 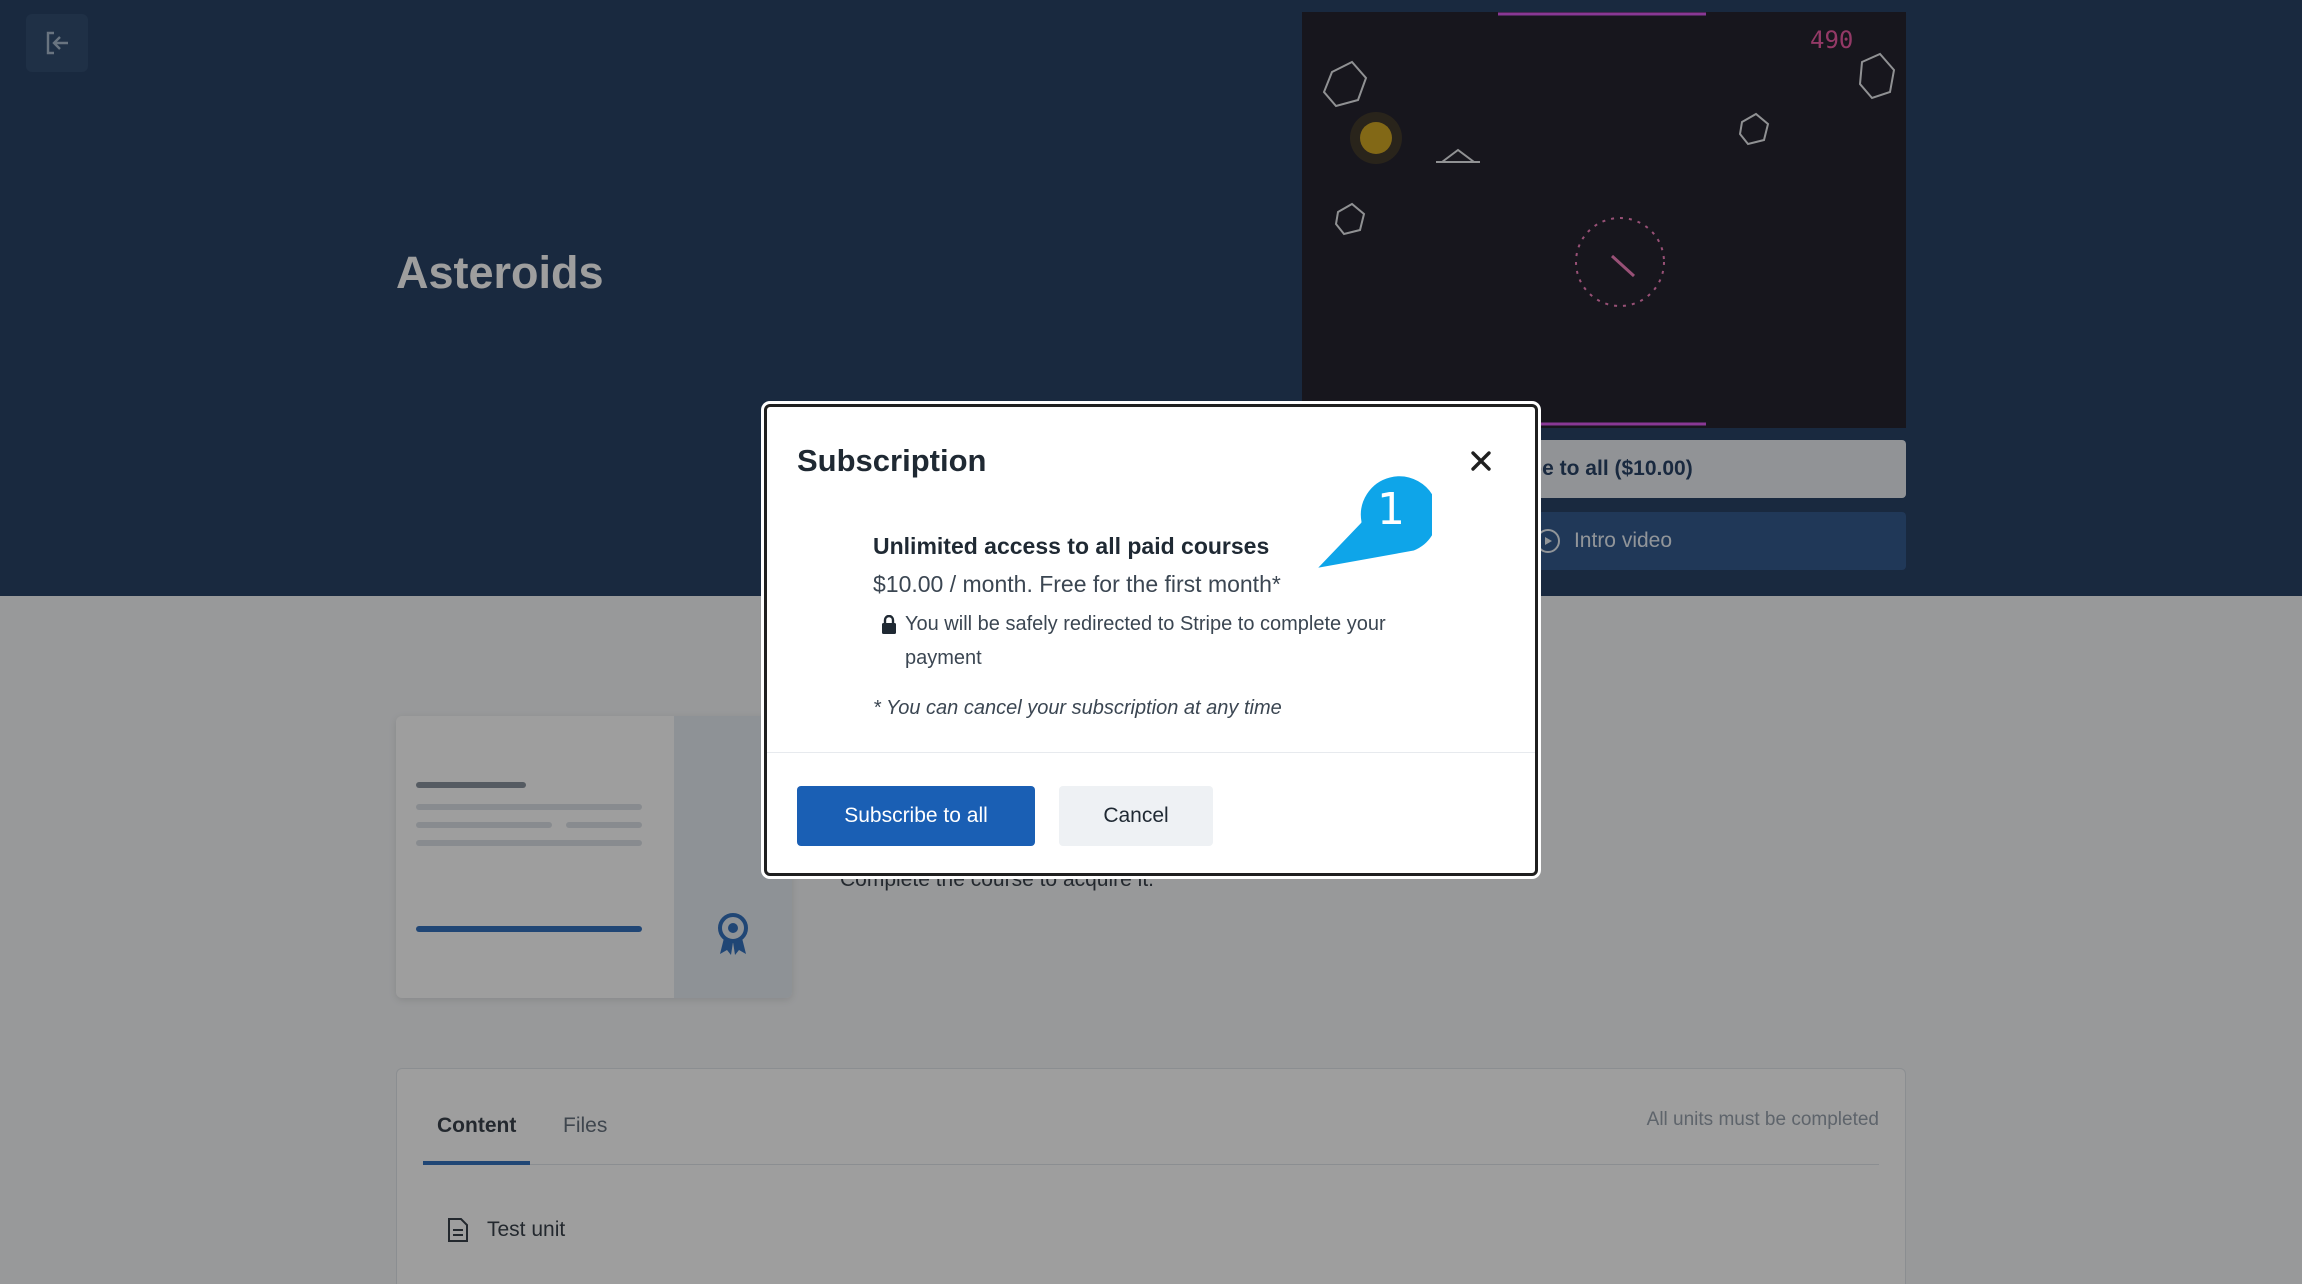 What do you see at coordinates (892, 460) in the screenshot?
I see `modal-title: Subscription` at bounding box center [892, 460].